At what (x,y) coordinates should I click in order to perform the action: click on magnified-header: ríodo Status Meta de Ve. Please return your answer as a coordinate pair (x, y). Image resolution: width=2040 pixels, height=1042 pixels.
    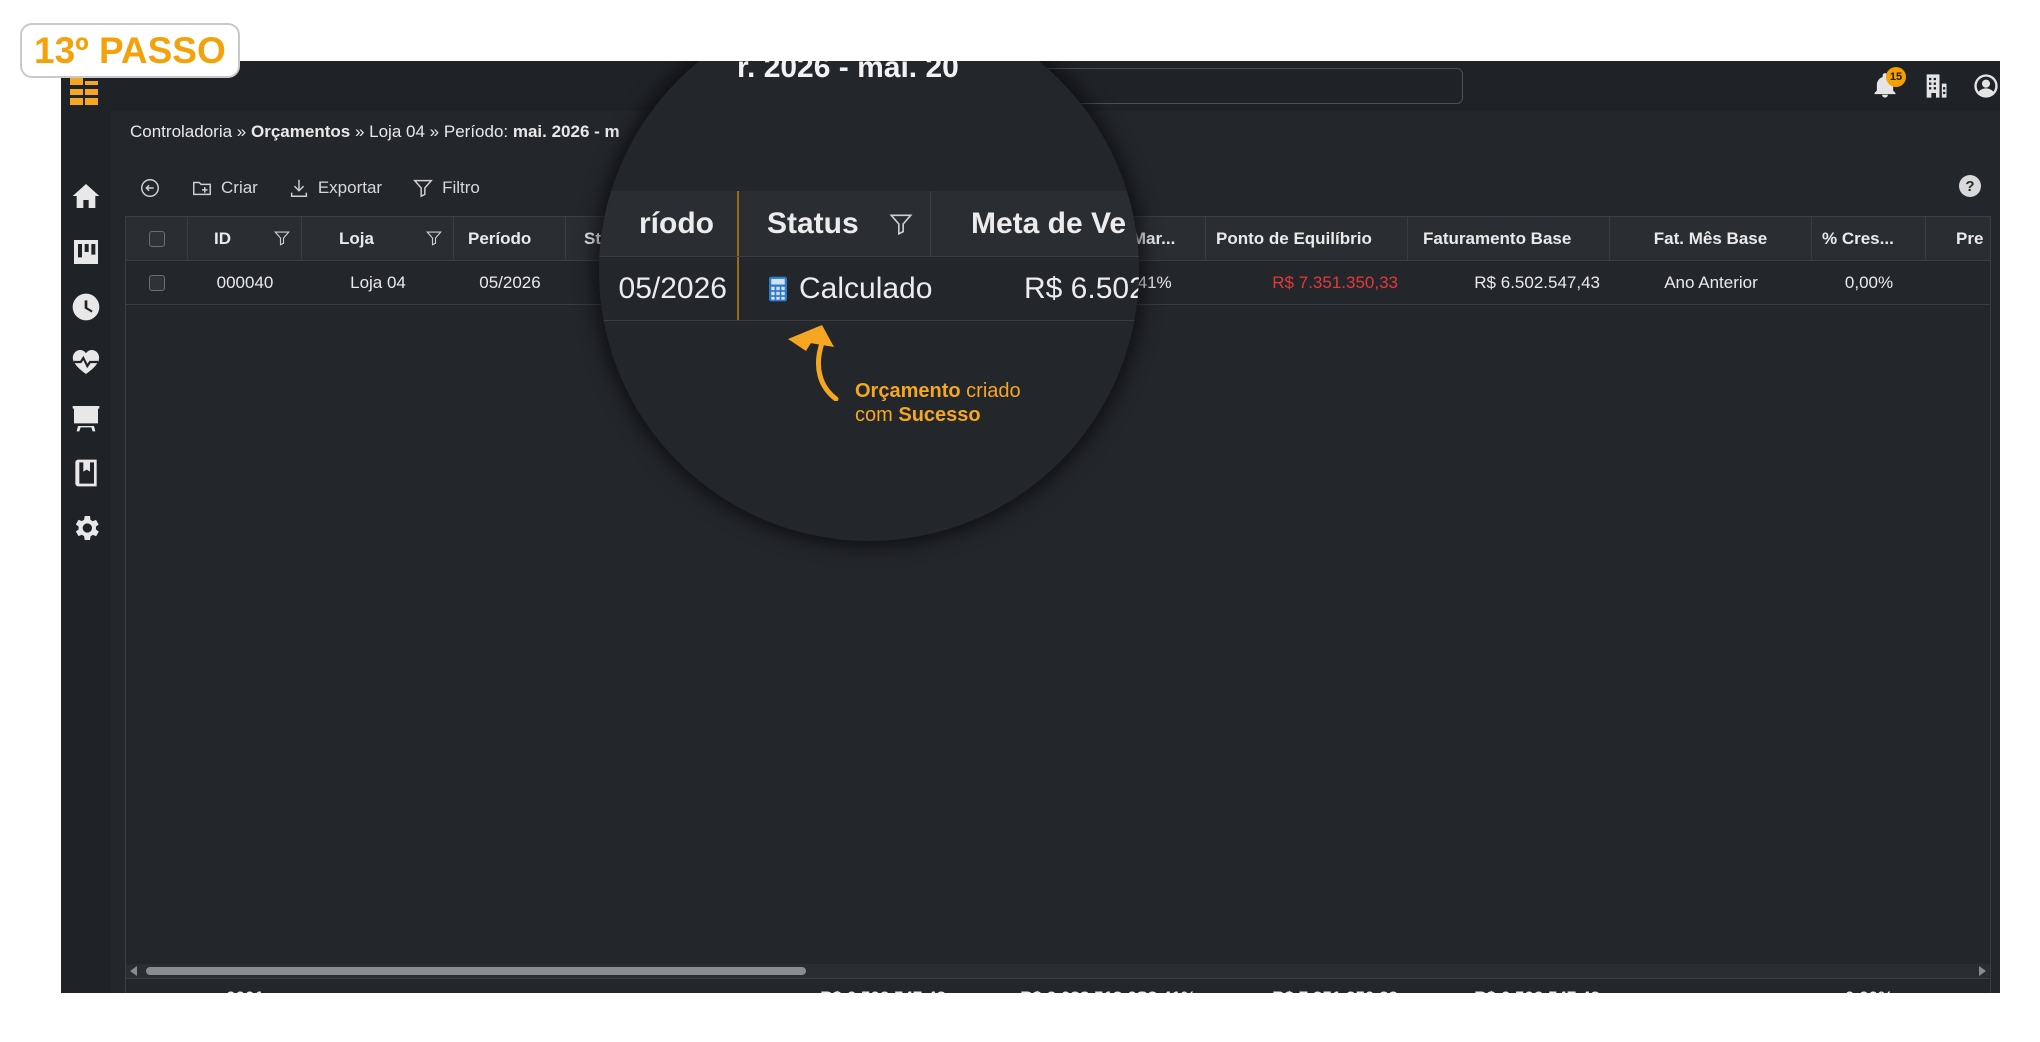
    Looking at the image, I should click on (869, 224).